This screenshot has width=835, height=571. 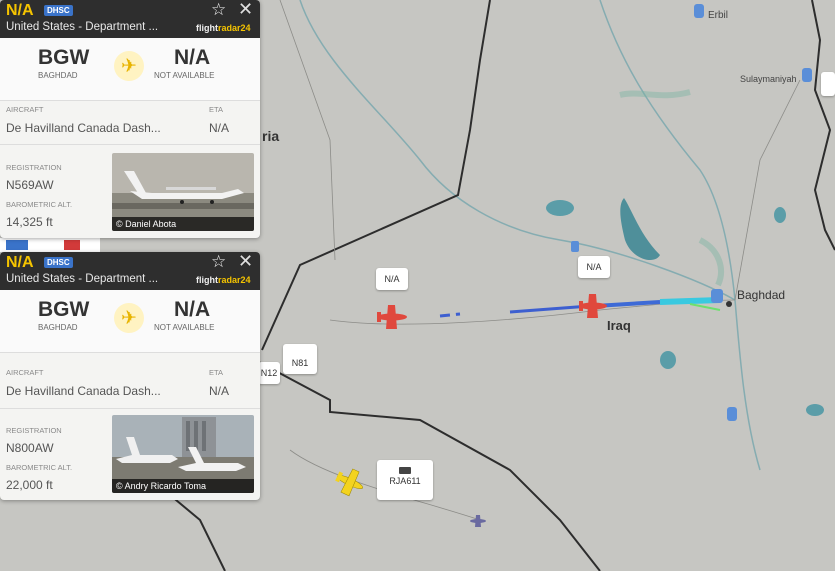 What do you see at coordinates (690, 301) in the screenshot?
I see `flight-track-cyan` at bounding box center [690, 301].